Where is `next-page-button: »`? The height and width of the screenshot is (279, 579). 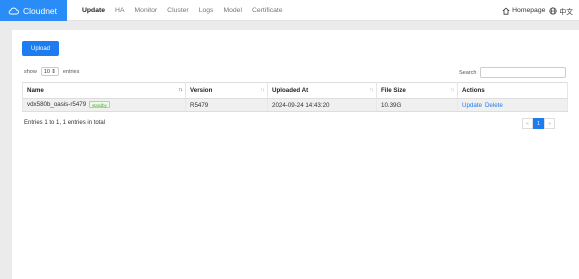 next-page-button: » is located at coordinates (549, 123).